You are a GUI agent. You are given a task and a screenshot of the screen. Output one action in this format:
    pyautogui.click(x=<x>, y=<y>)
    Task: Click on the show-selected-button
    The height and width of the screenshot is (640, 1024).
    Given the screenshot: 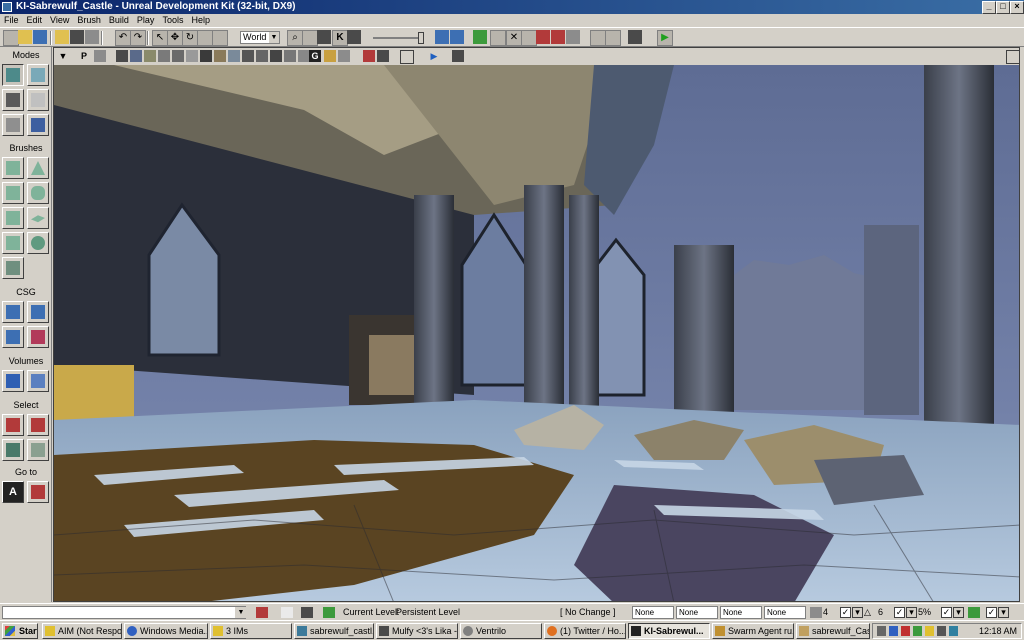 What is the action you would take?
    pyautogui.click(x=13, y=425)
    